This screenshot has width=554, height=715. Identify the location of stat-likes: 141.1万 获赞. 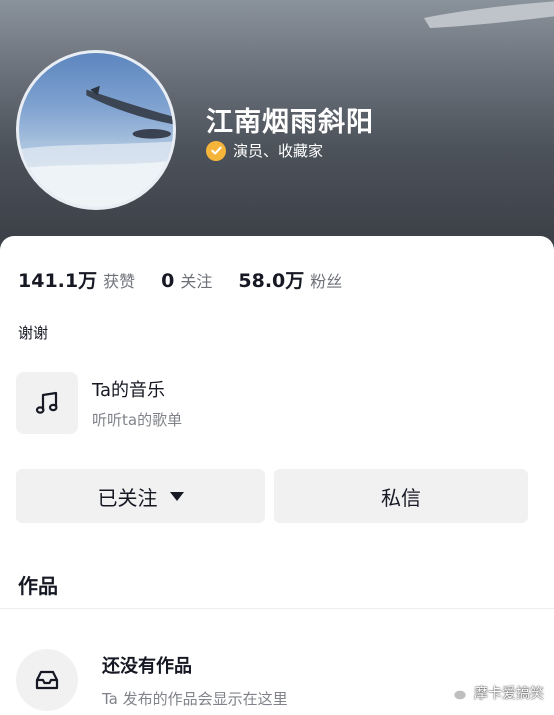
(76, 279).